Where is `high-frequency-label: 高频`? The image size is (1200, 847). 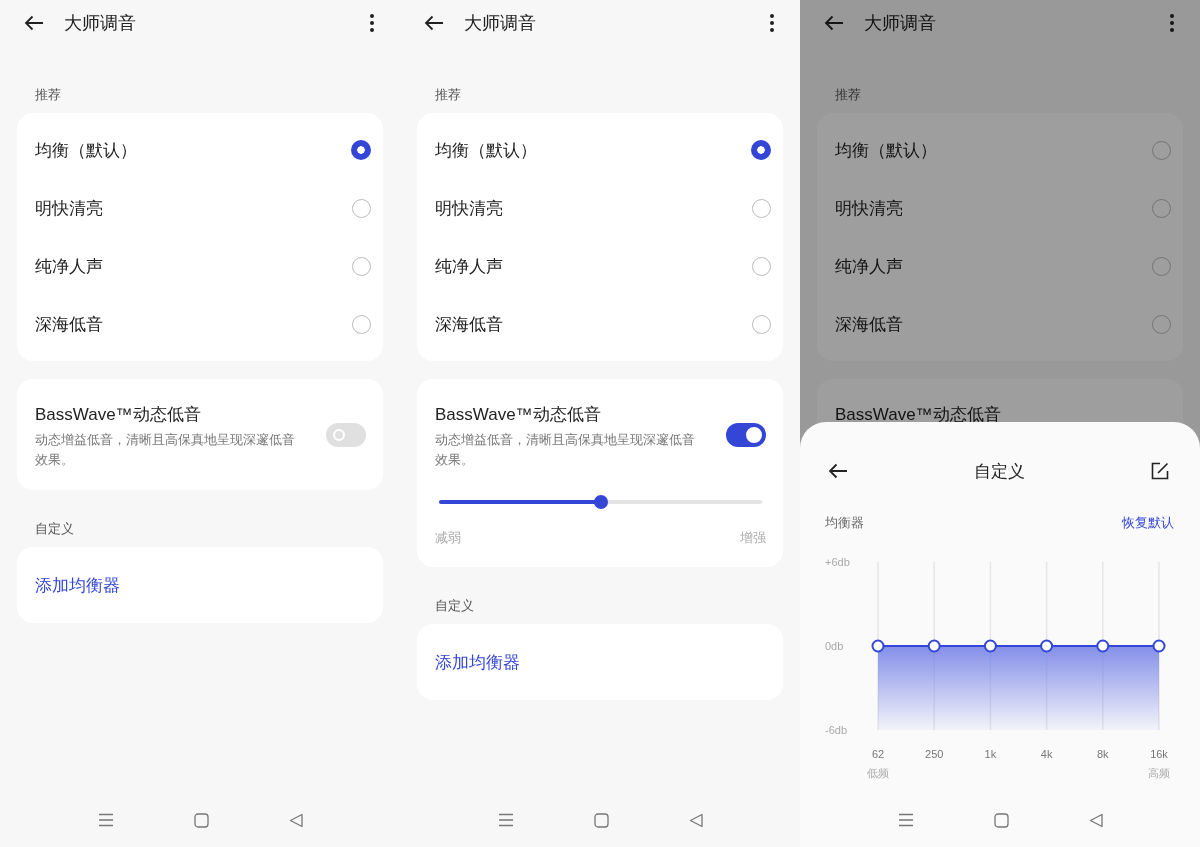 high-frequency-label: 高频 is located at coordinates (1159, 773).